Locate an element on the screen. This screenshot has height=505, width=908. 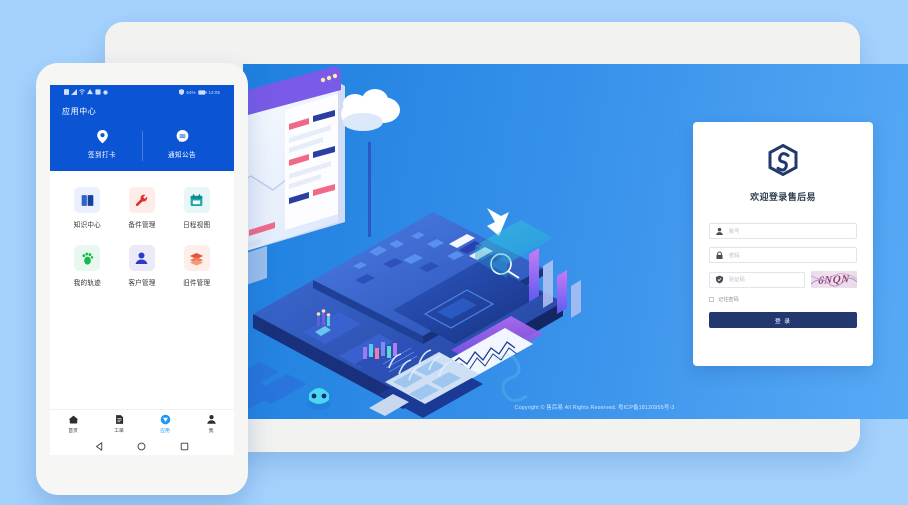
apps-icon is located at coordinates (165, 419).